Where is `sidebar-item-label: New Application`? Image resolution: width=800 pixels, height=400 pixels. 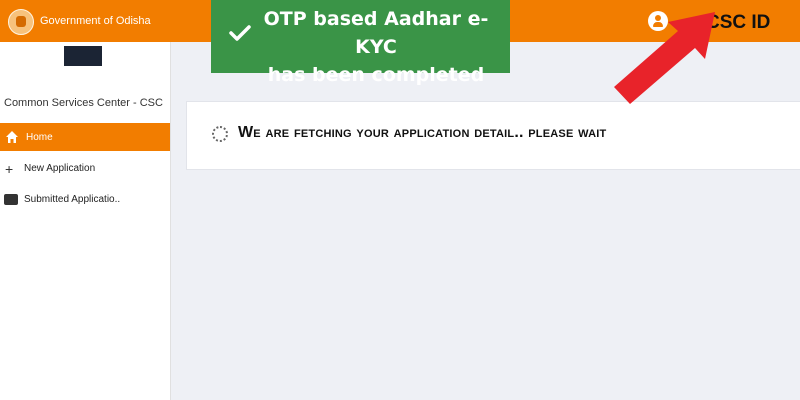
sidebar-item-label: New Application is located at coordinates (60, 168).